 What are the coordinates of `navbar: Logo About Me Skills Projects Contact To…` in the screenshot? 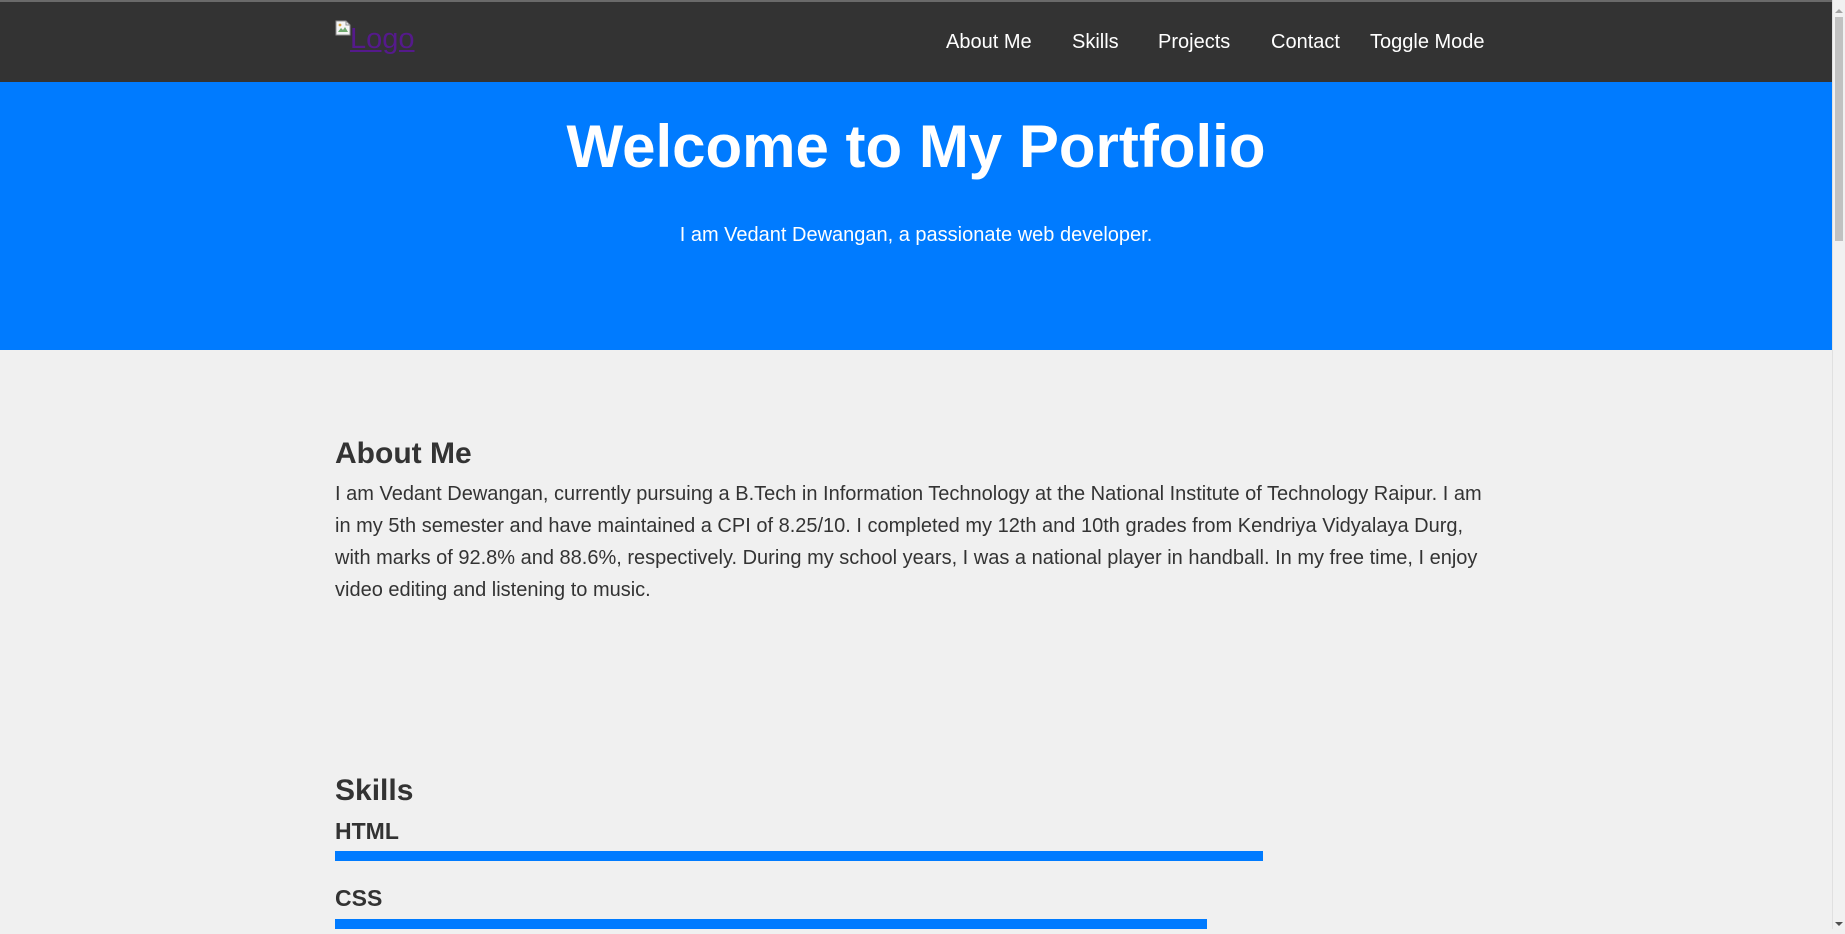 It's located at (916, 42).